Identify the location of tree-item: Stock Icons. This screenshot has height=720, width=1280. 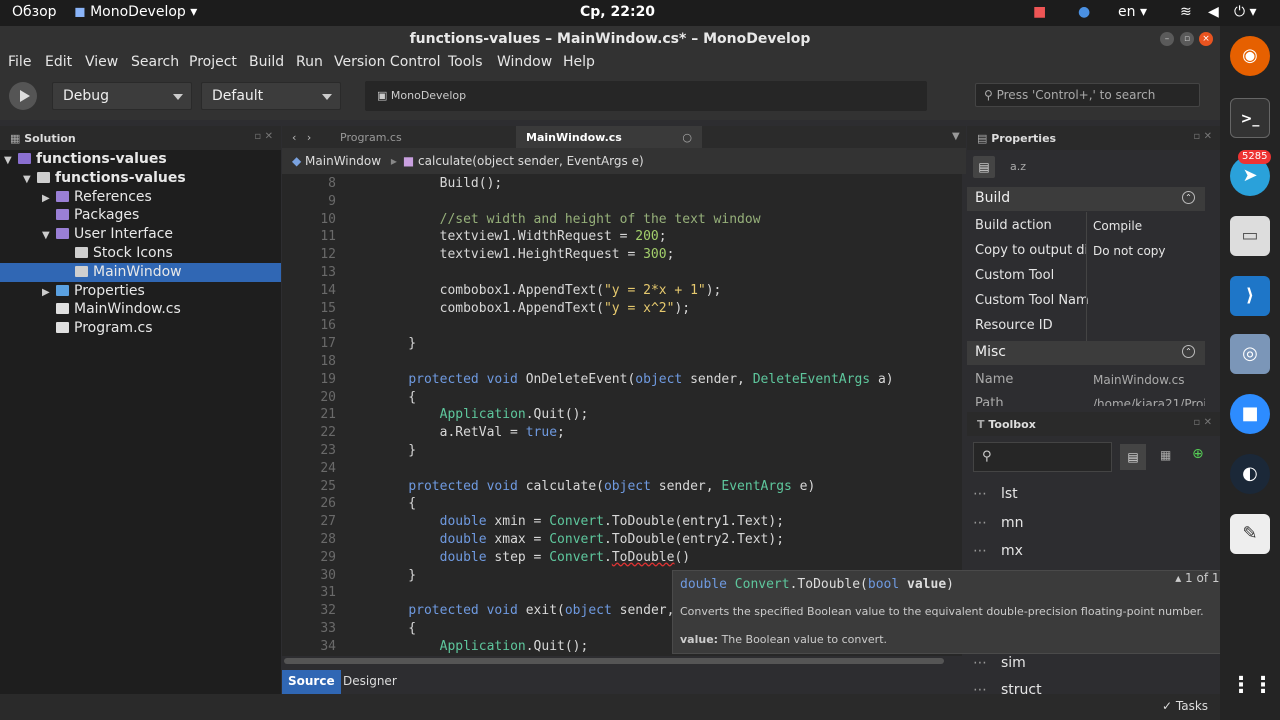
(140, 253).